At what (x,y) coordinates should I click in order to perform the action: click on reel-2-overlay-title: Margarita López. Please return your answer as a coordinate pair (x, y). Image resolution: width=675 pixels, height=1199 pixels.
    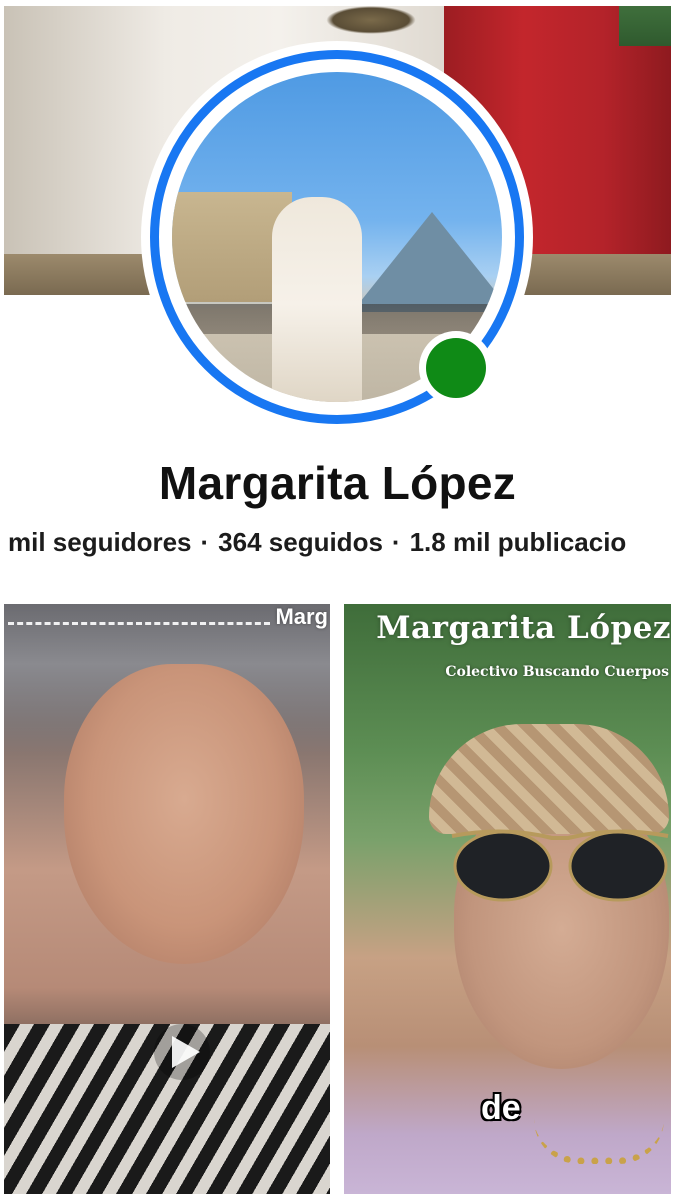
    Looking at the image, I should click on (523, 628).